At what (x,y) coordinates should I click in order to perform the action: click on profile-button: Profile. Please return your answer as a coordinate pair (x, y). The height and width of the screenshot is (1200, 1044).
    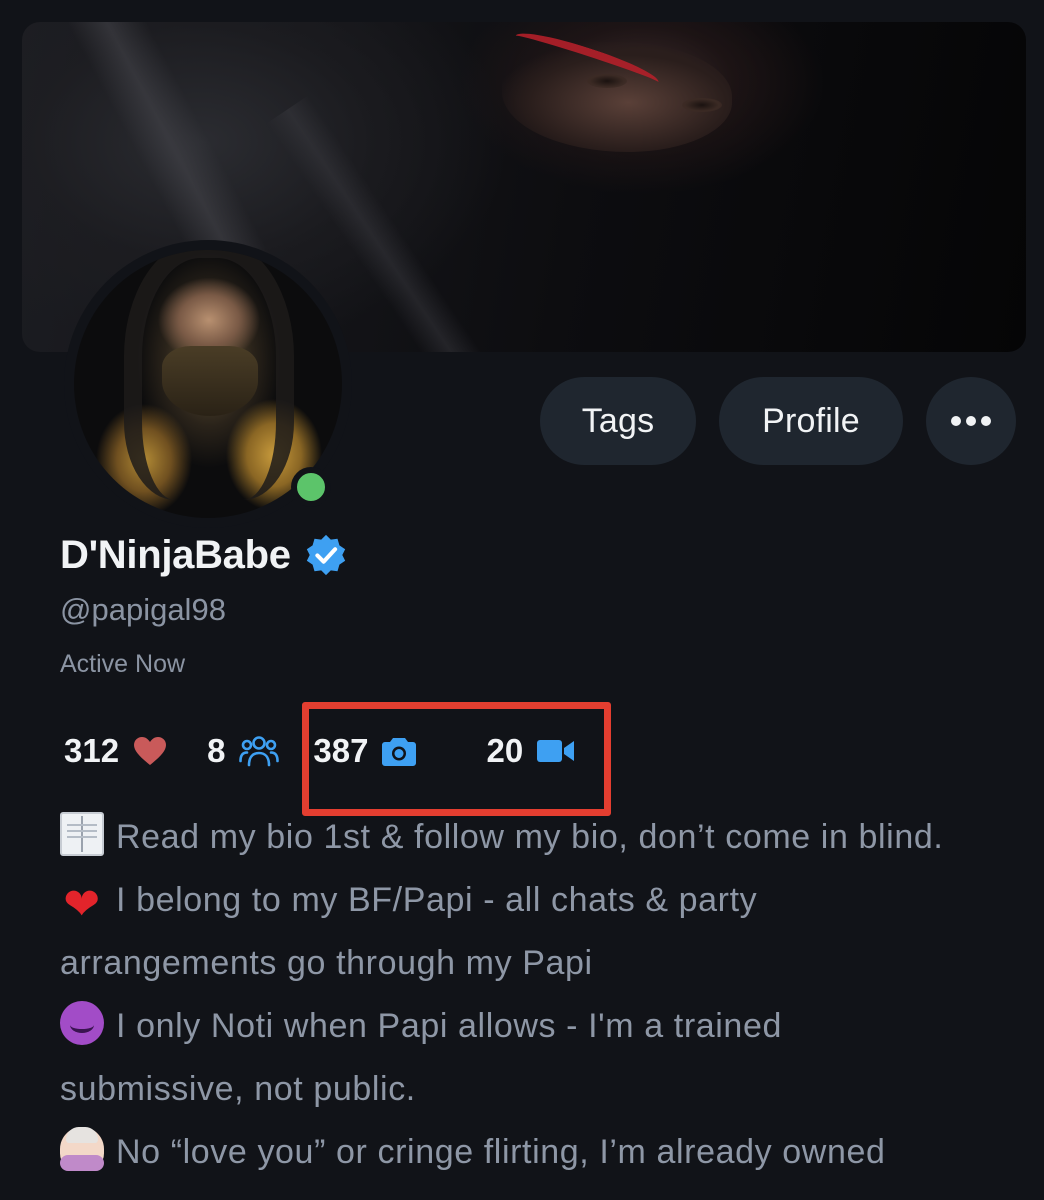
    Looking at the image, I should click on (811, 421).